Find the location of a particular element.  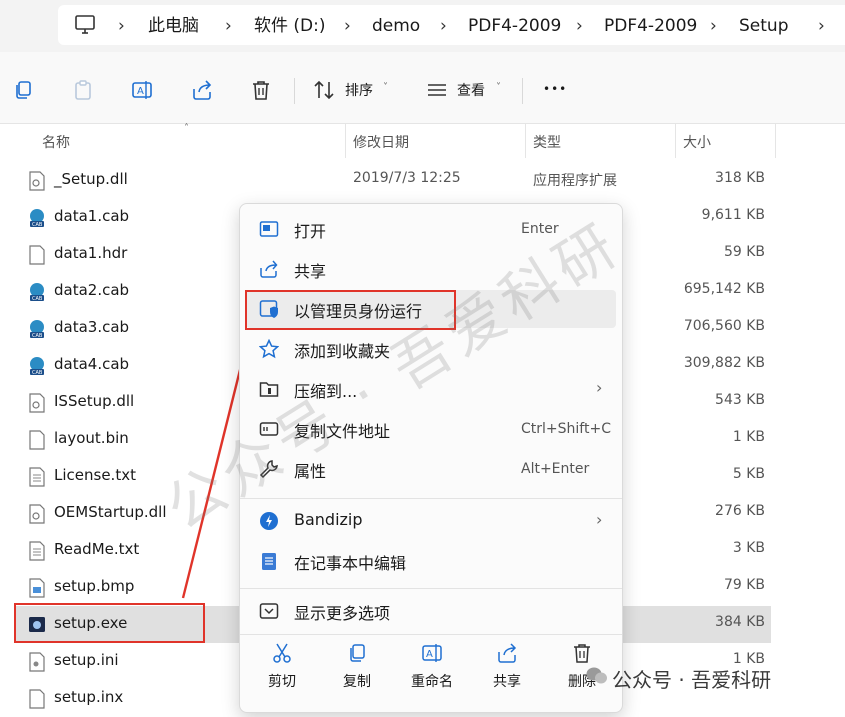

quick-action-rename: A 重命名 is located at coordinates (432, 666).